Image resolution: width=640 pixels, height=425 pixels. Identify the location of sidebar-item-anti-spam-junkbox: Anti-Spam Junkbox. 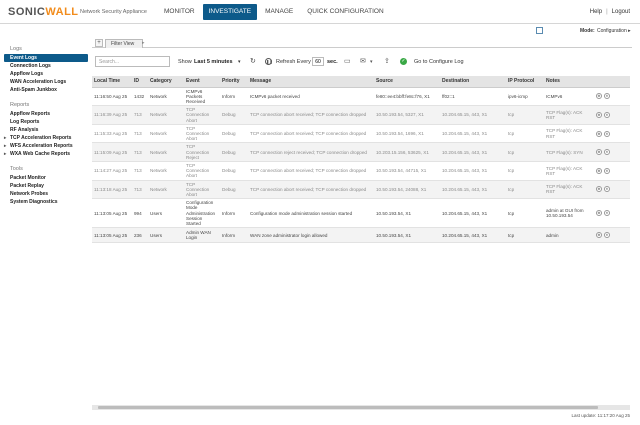
(44, 90).